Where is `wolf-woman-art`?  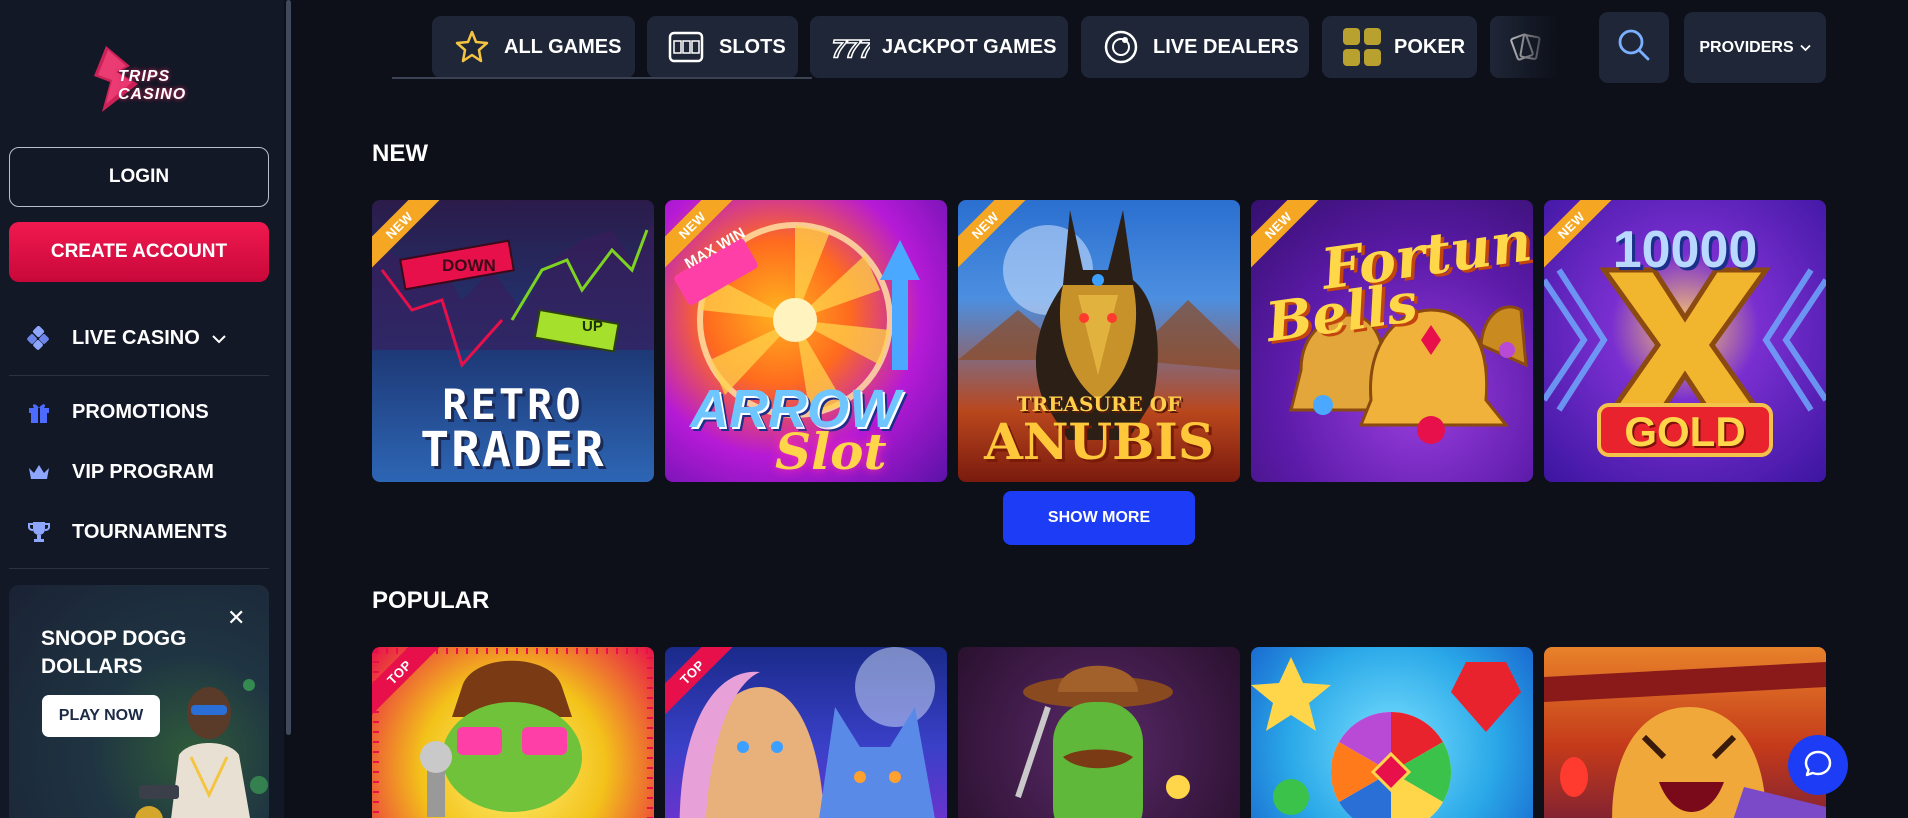 wolf-woman-art is located at coordinates (807, 732).